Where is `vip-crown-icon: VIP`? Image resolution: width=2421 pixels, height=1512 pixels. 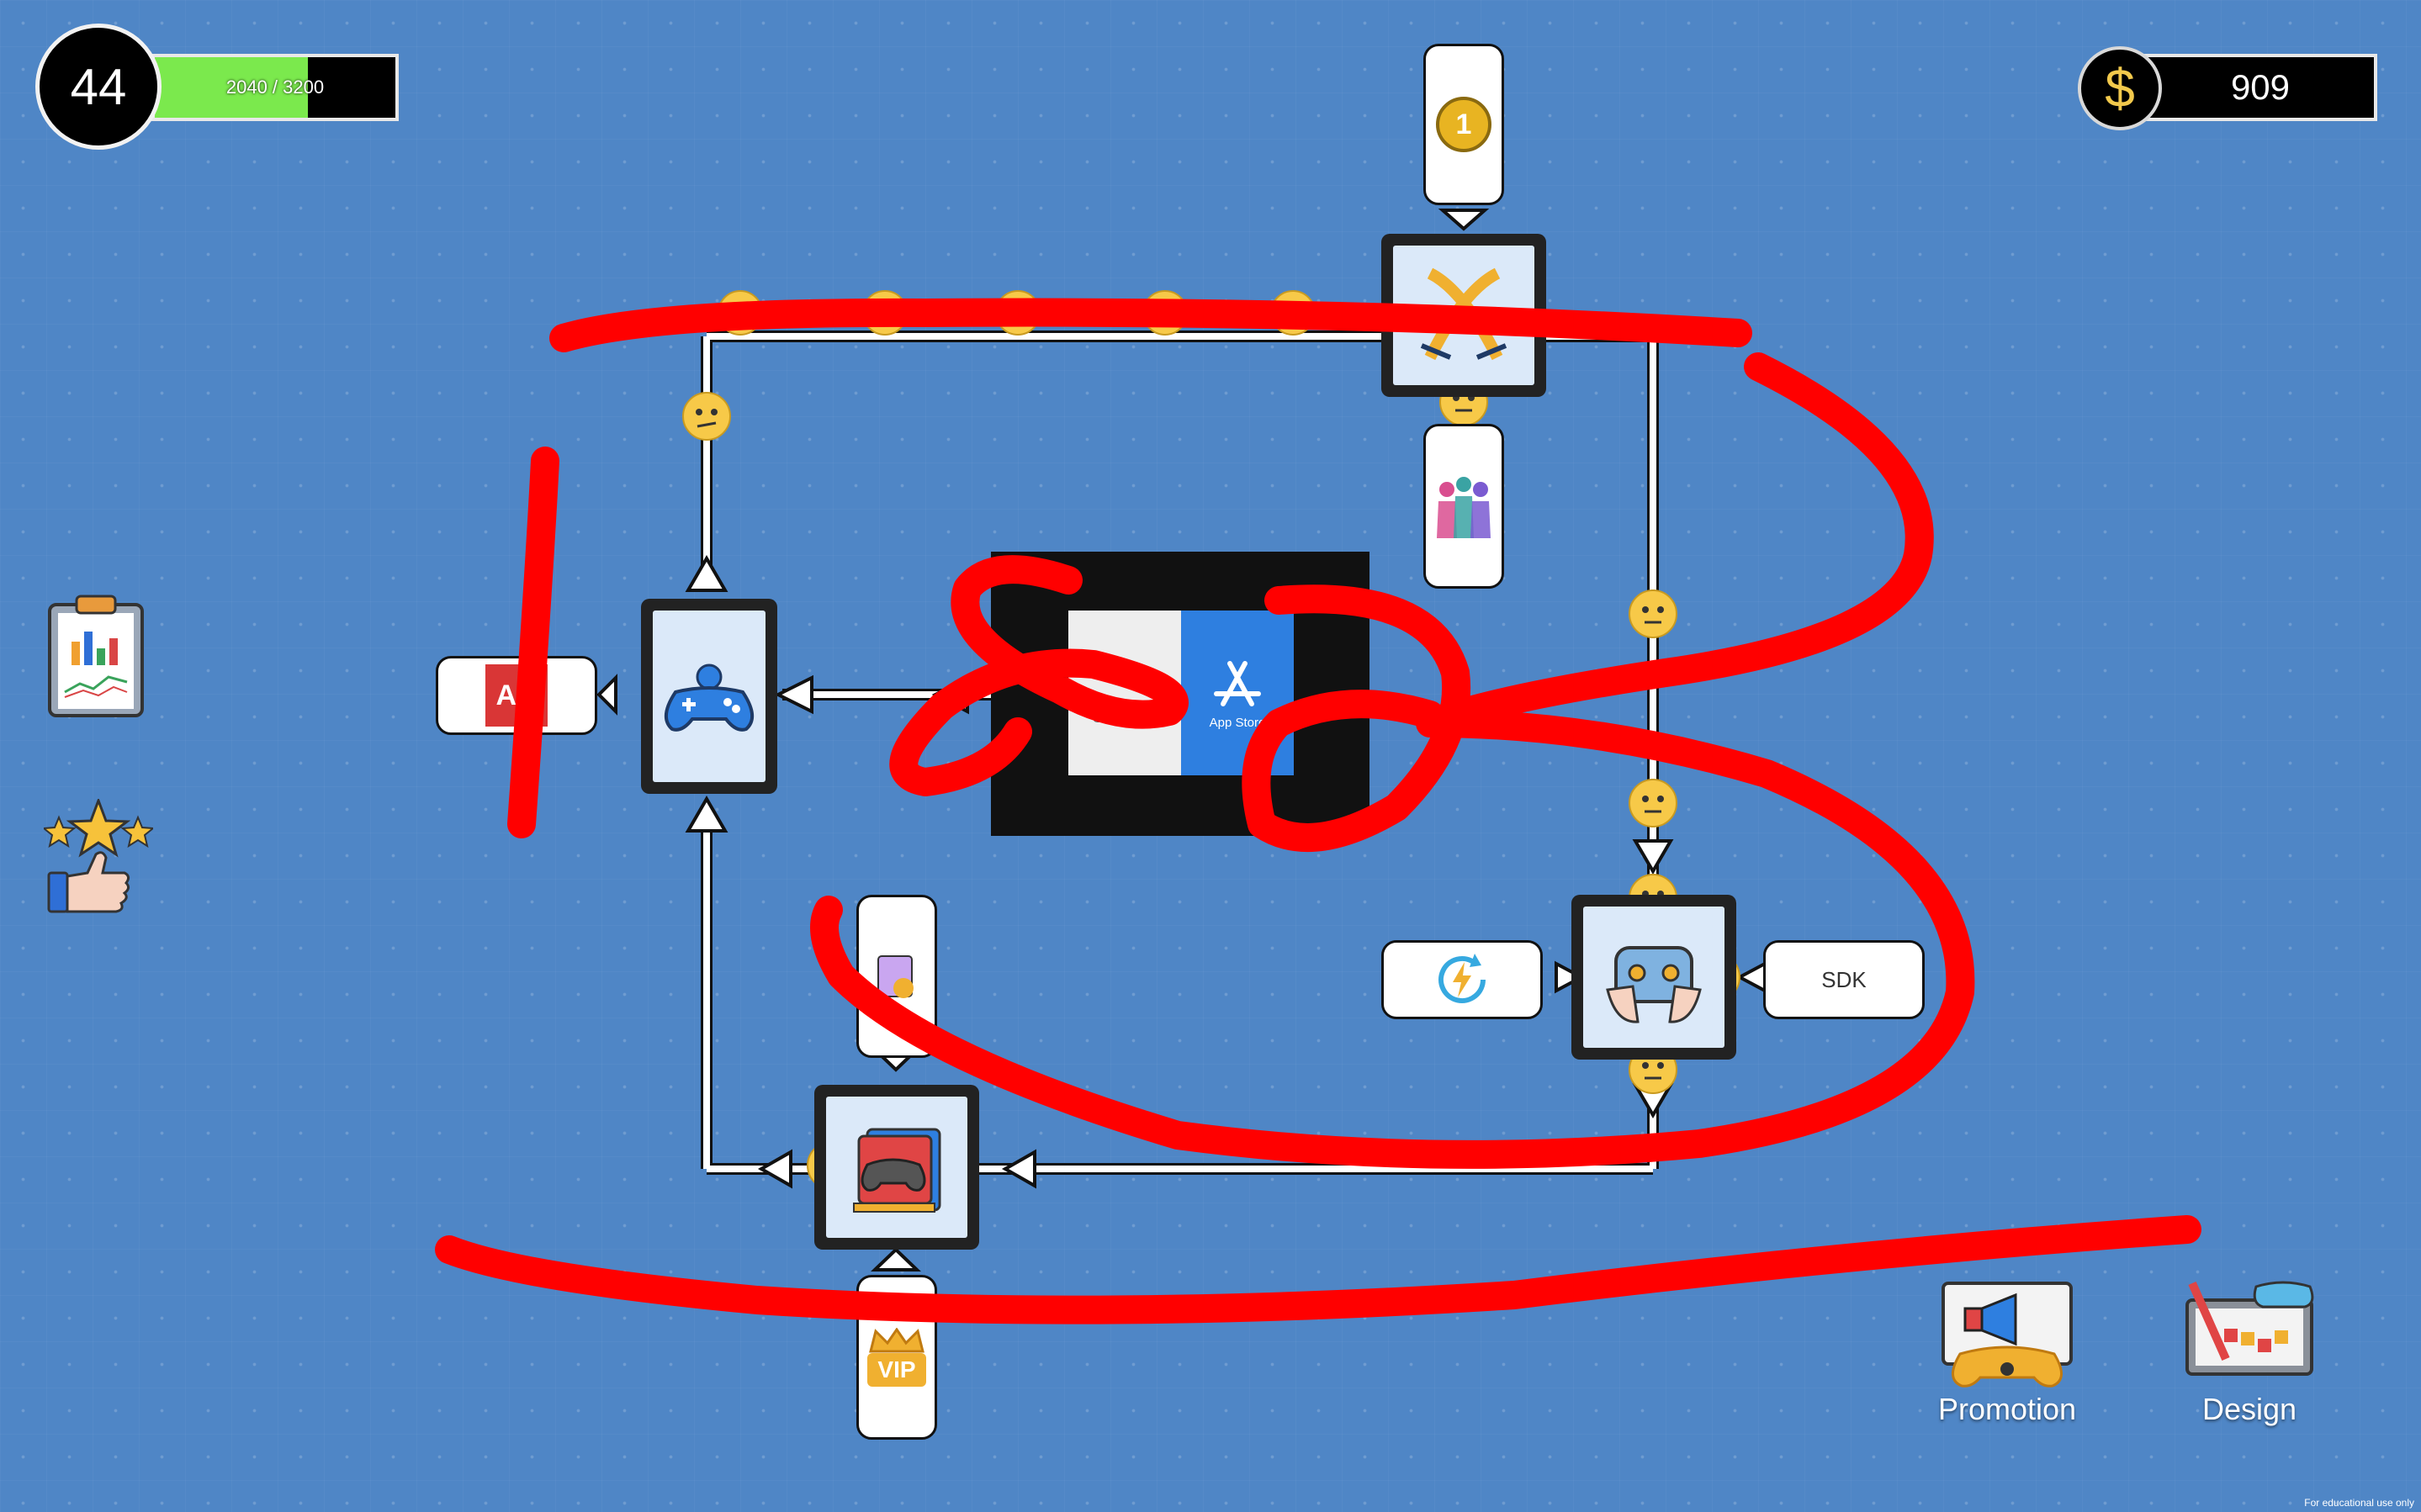 vip-crown-icon: VIP is located at coordinates (897, 1357).